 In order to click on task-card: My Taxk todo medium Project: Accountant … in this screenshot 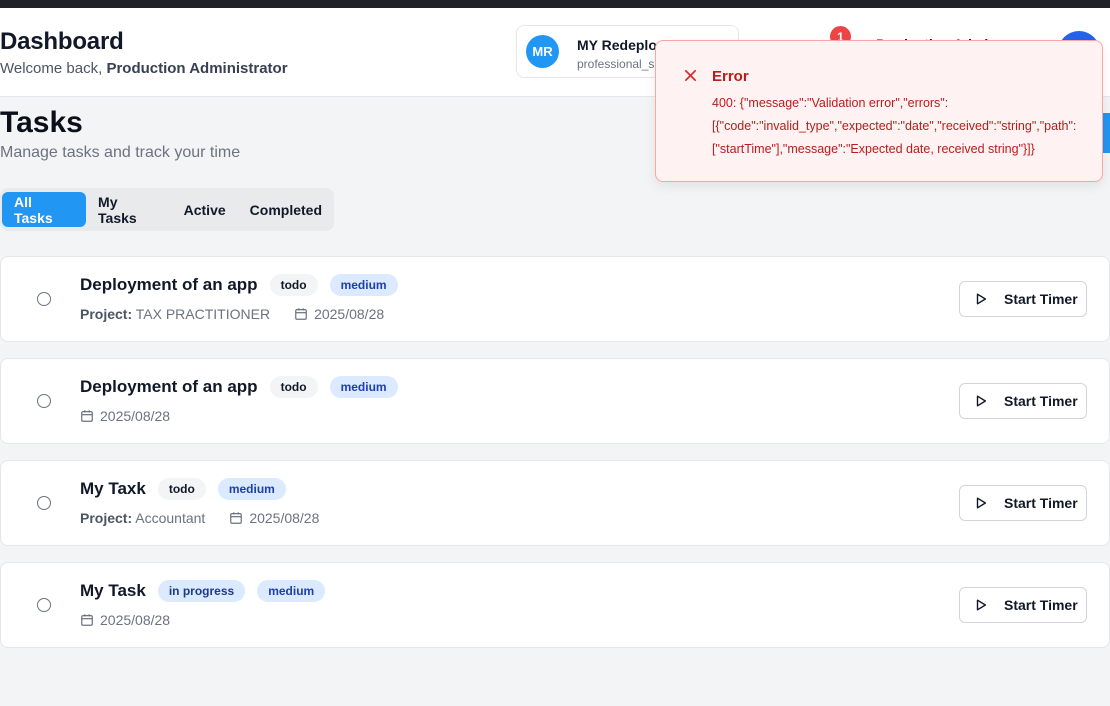, I will do `click(555, 503)`.